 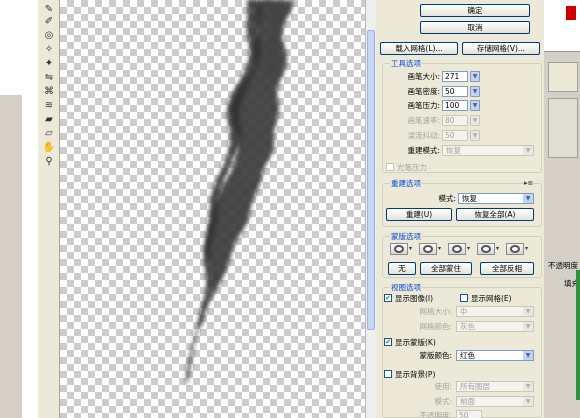 What do you see at coordinates (495, 326) in the screenshot?
I see `mesh-color-select: 灰色 ▼` at bounding box center [495, 326].